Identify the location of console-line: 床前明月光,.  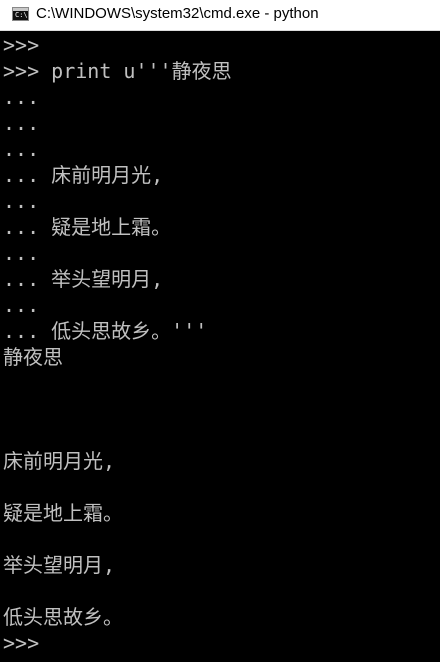
(59, 461).